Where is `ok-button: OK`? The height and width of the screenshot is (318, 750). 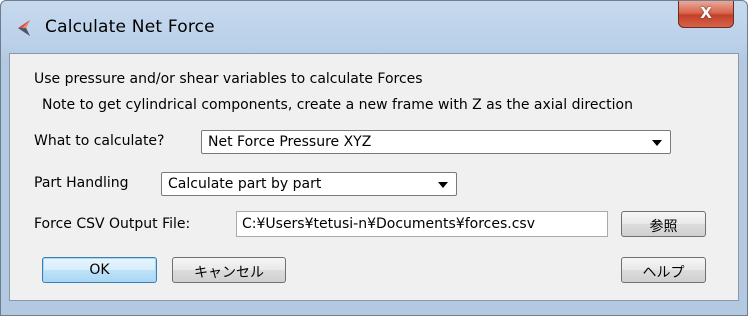 ok-button: OK is located at coordinates (99, 270).